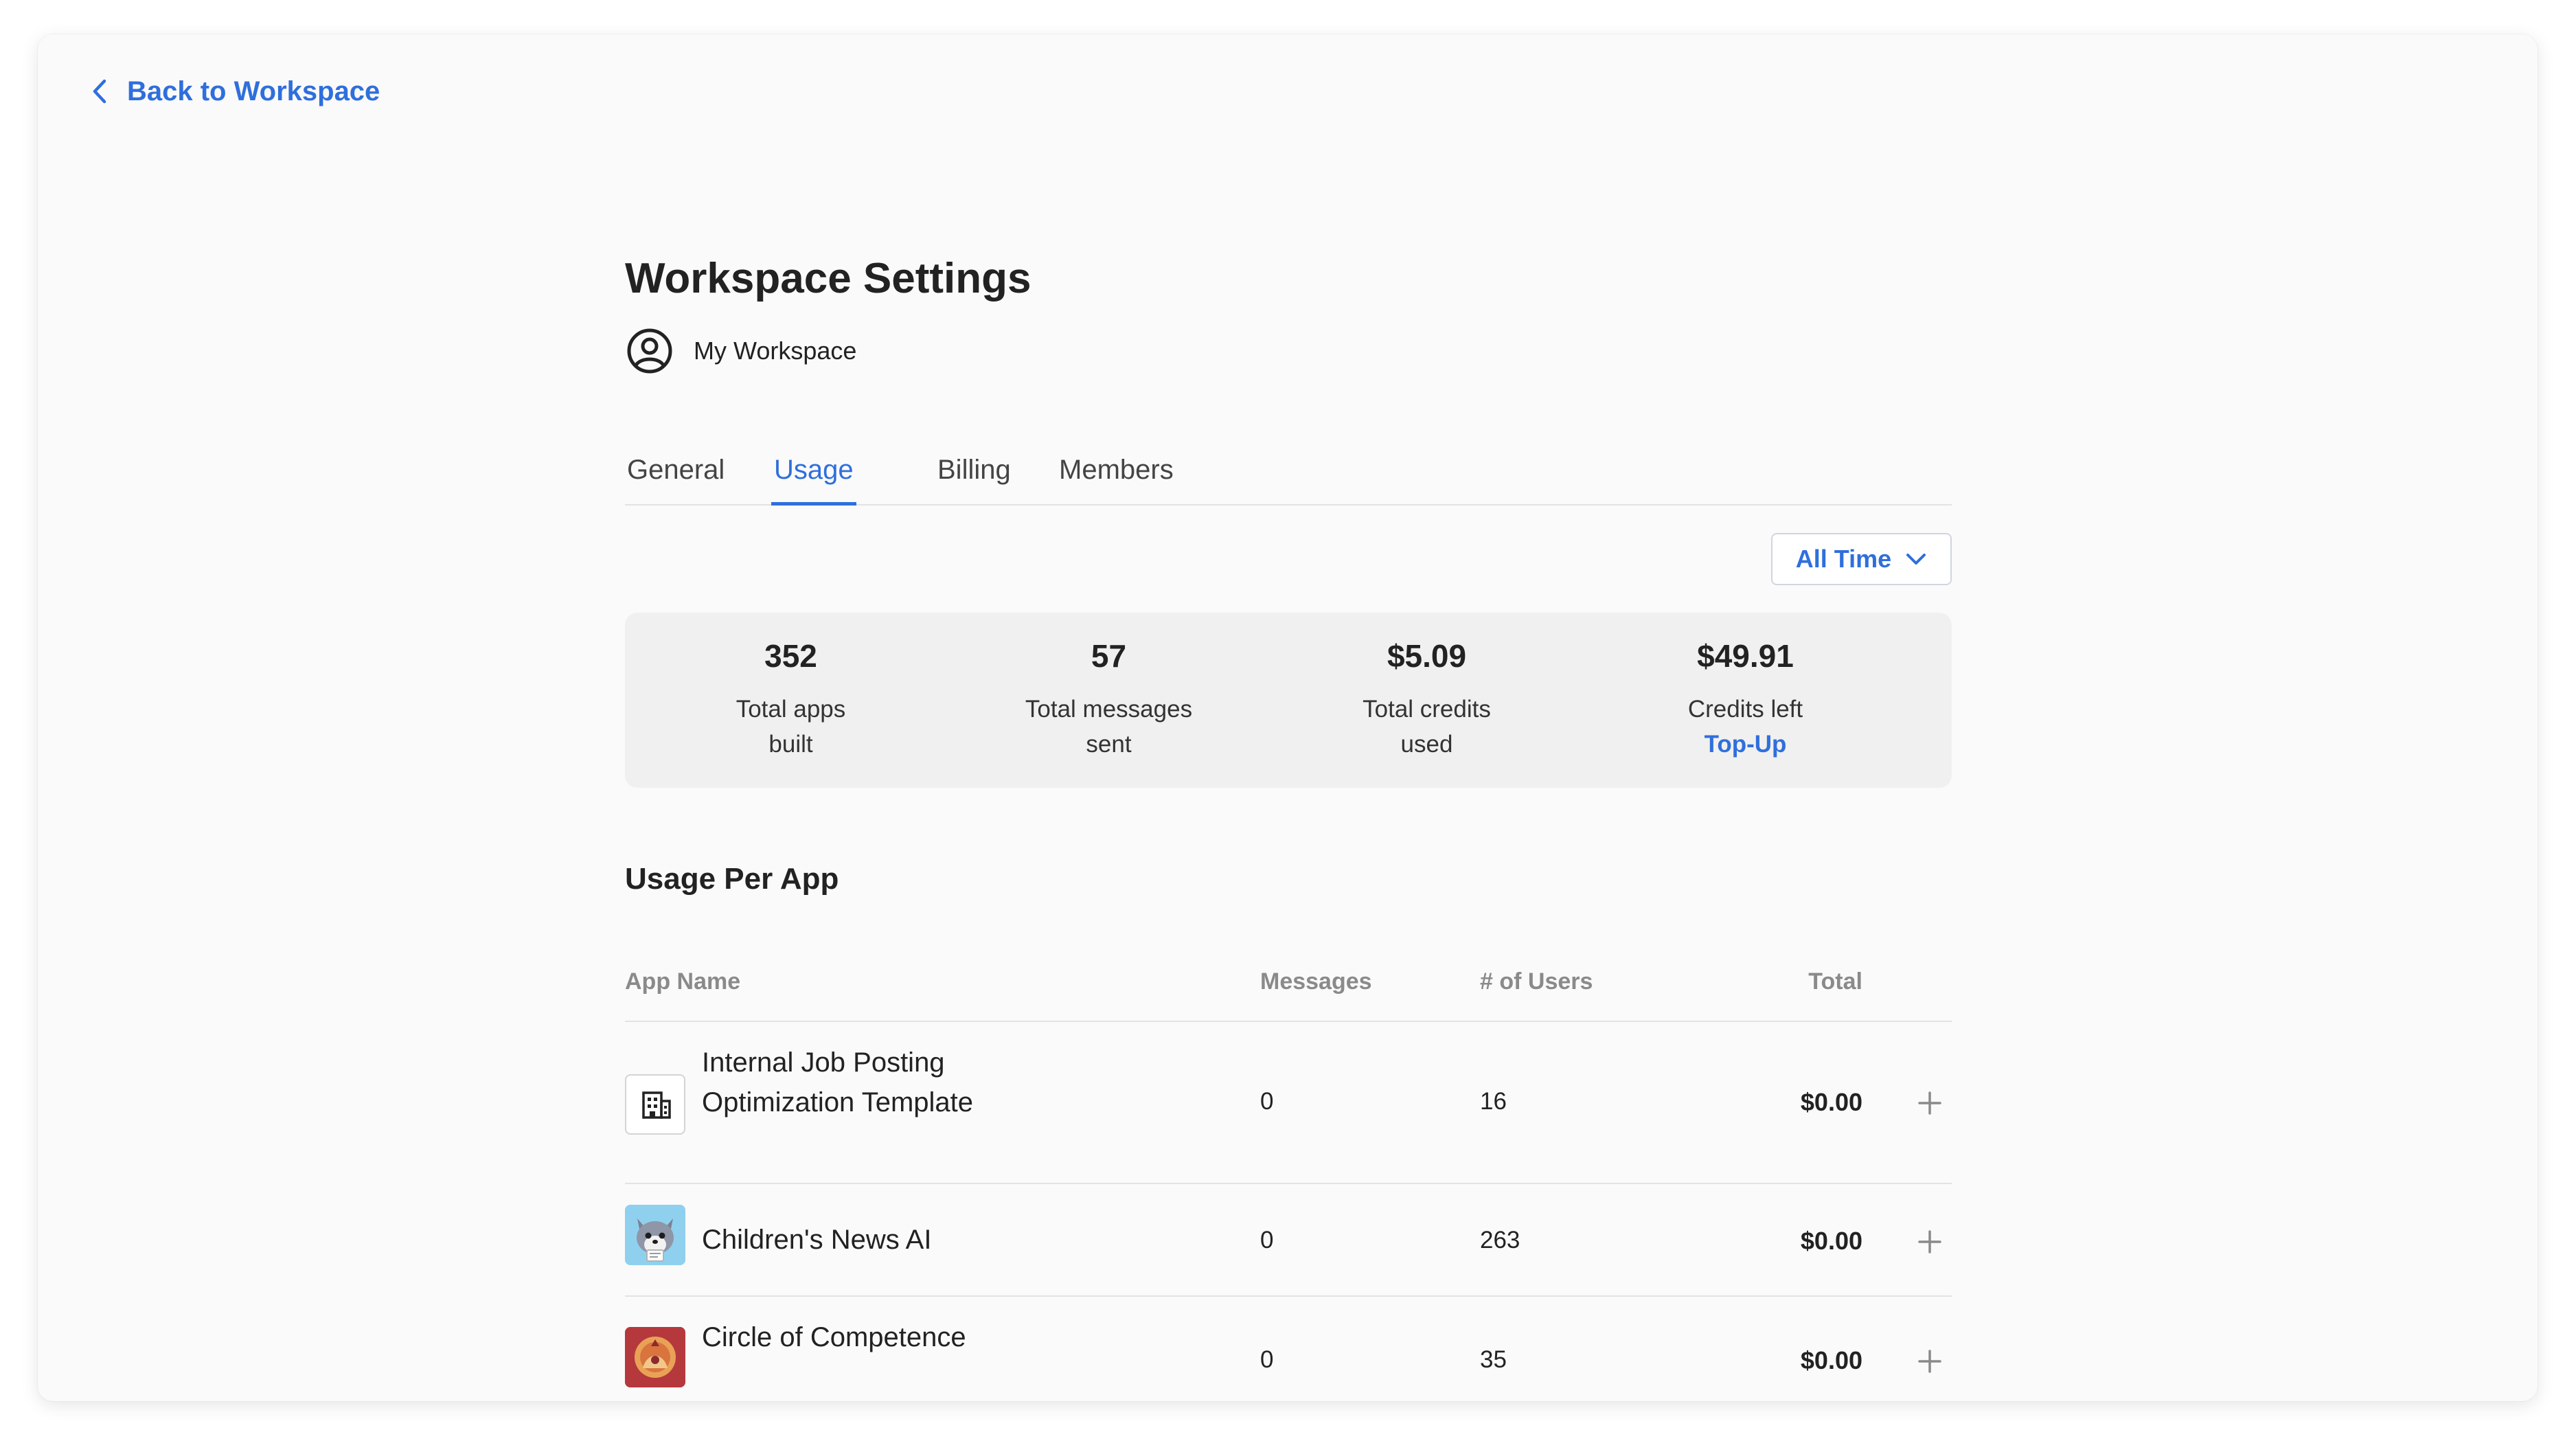  What do you see at coordinates (1116, 476) in the screenshot?
I see `tab-members: Members` at bounding box center [1116, 476].